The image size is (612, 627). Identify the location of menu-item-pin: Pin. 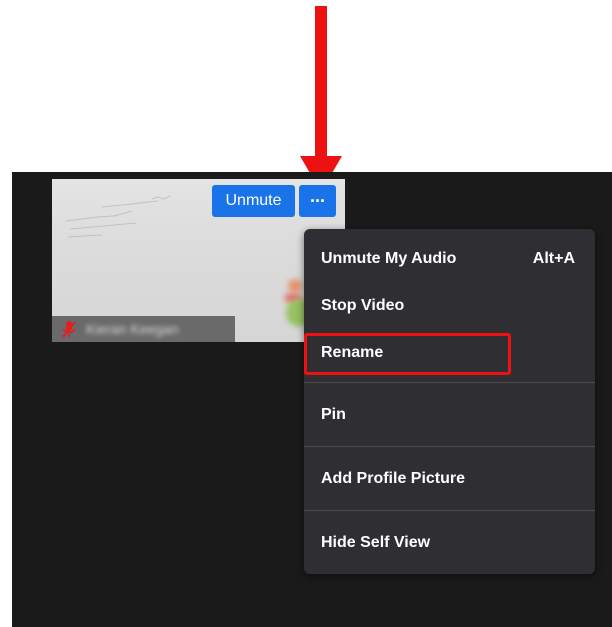
(449, 415).